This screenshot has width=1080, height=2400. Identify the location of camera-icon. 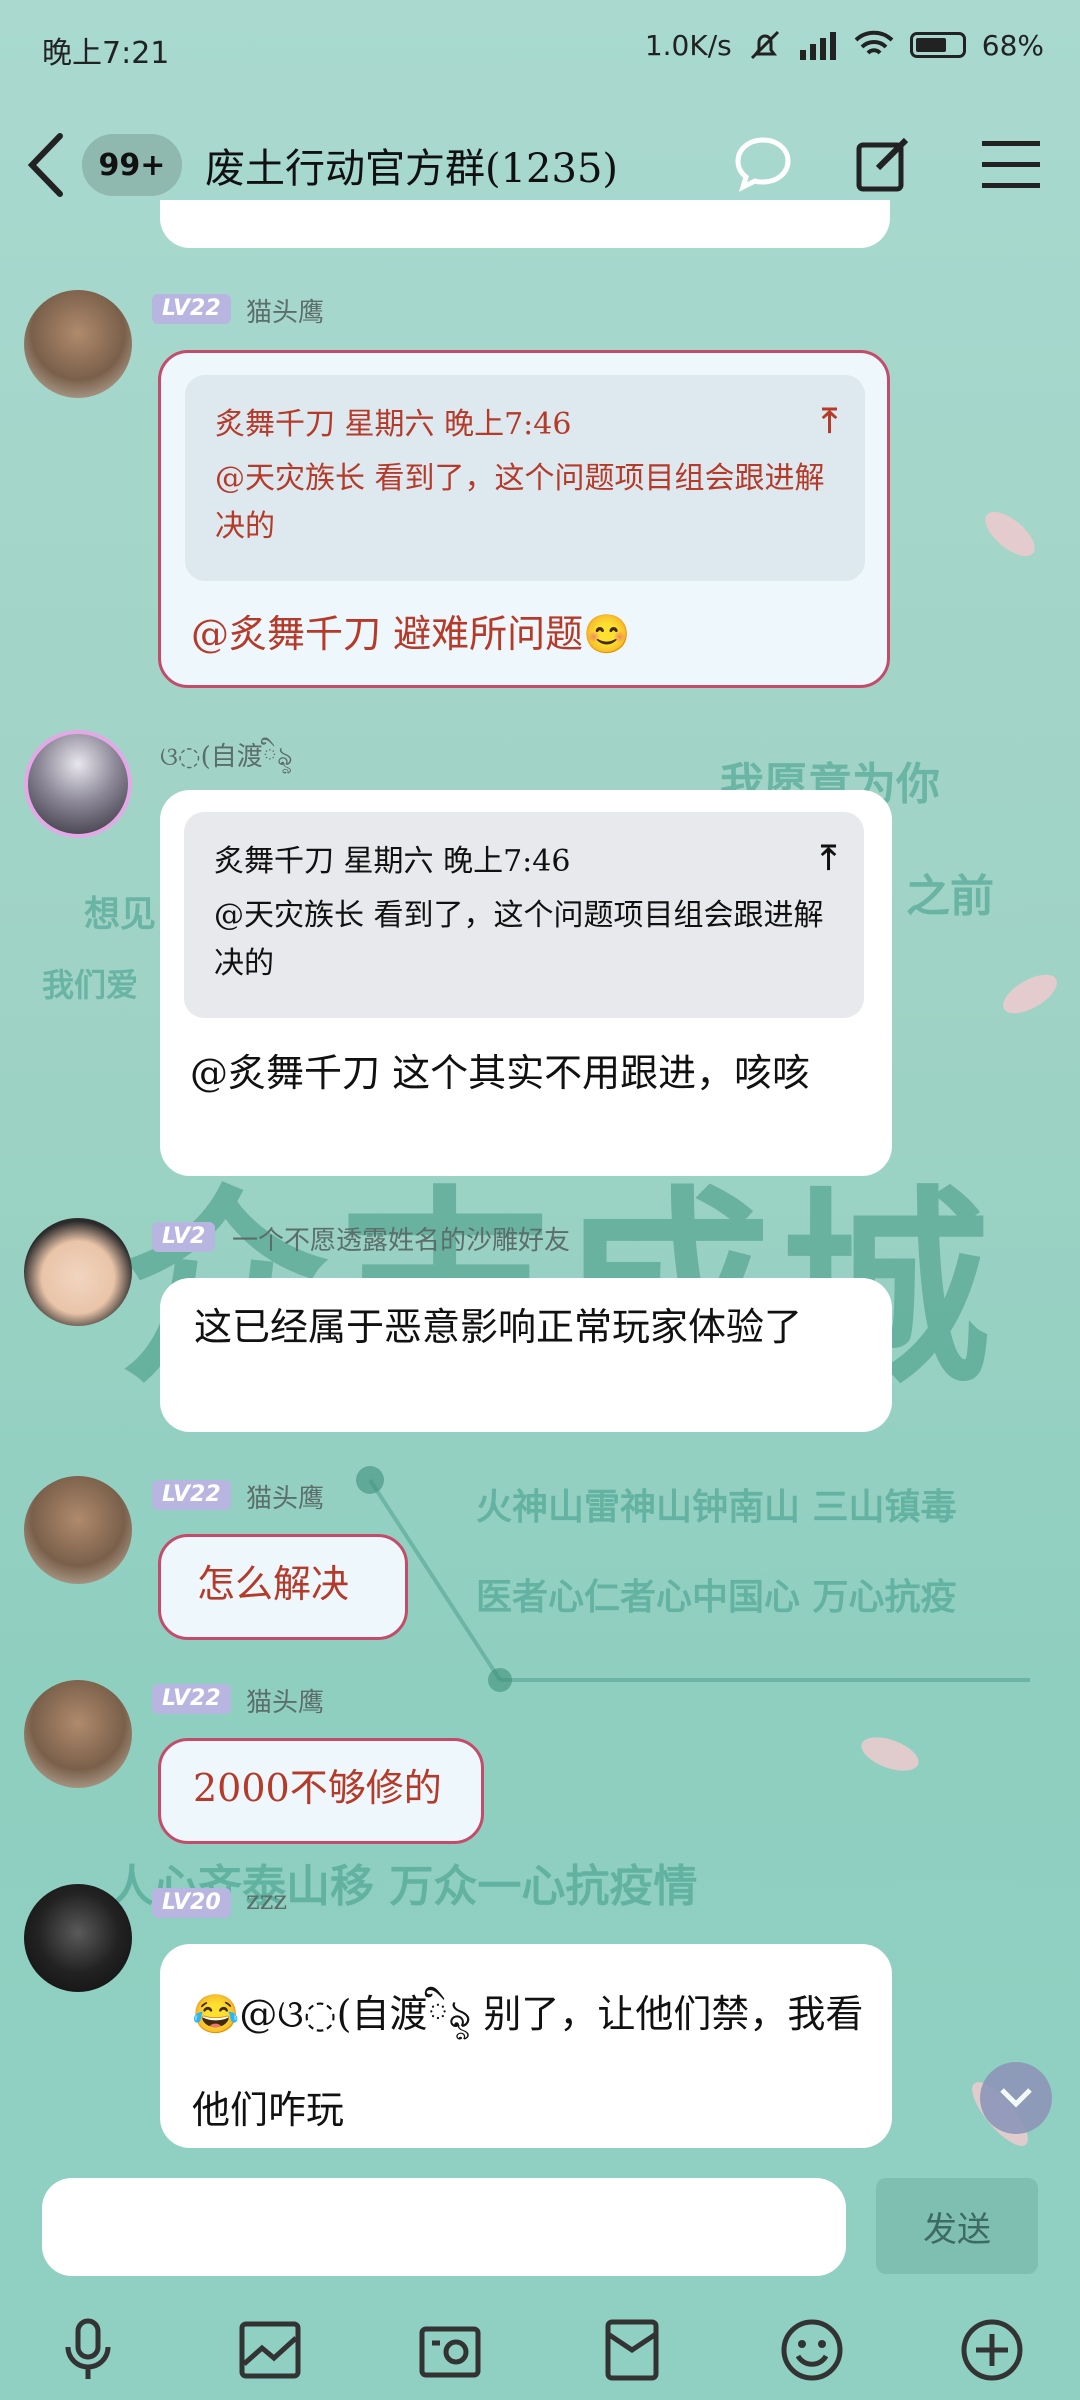
(450, 2352).